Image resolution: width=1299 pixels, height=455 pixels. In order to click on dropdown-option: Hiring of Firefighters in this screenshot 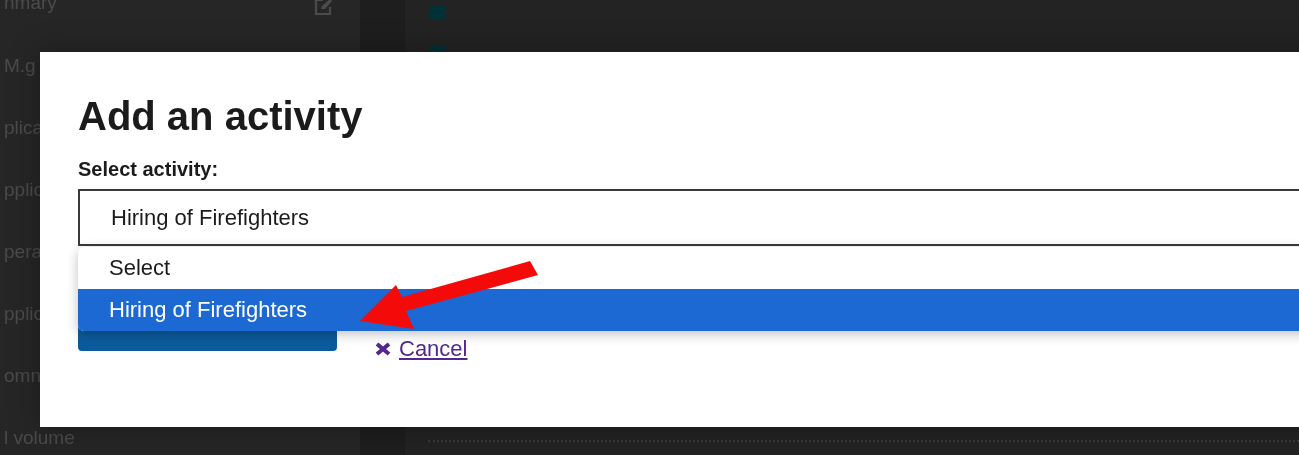, I will do `click(688, 310)`.